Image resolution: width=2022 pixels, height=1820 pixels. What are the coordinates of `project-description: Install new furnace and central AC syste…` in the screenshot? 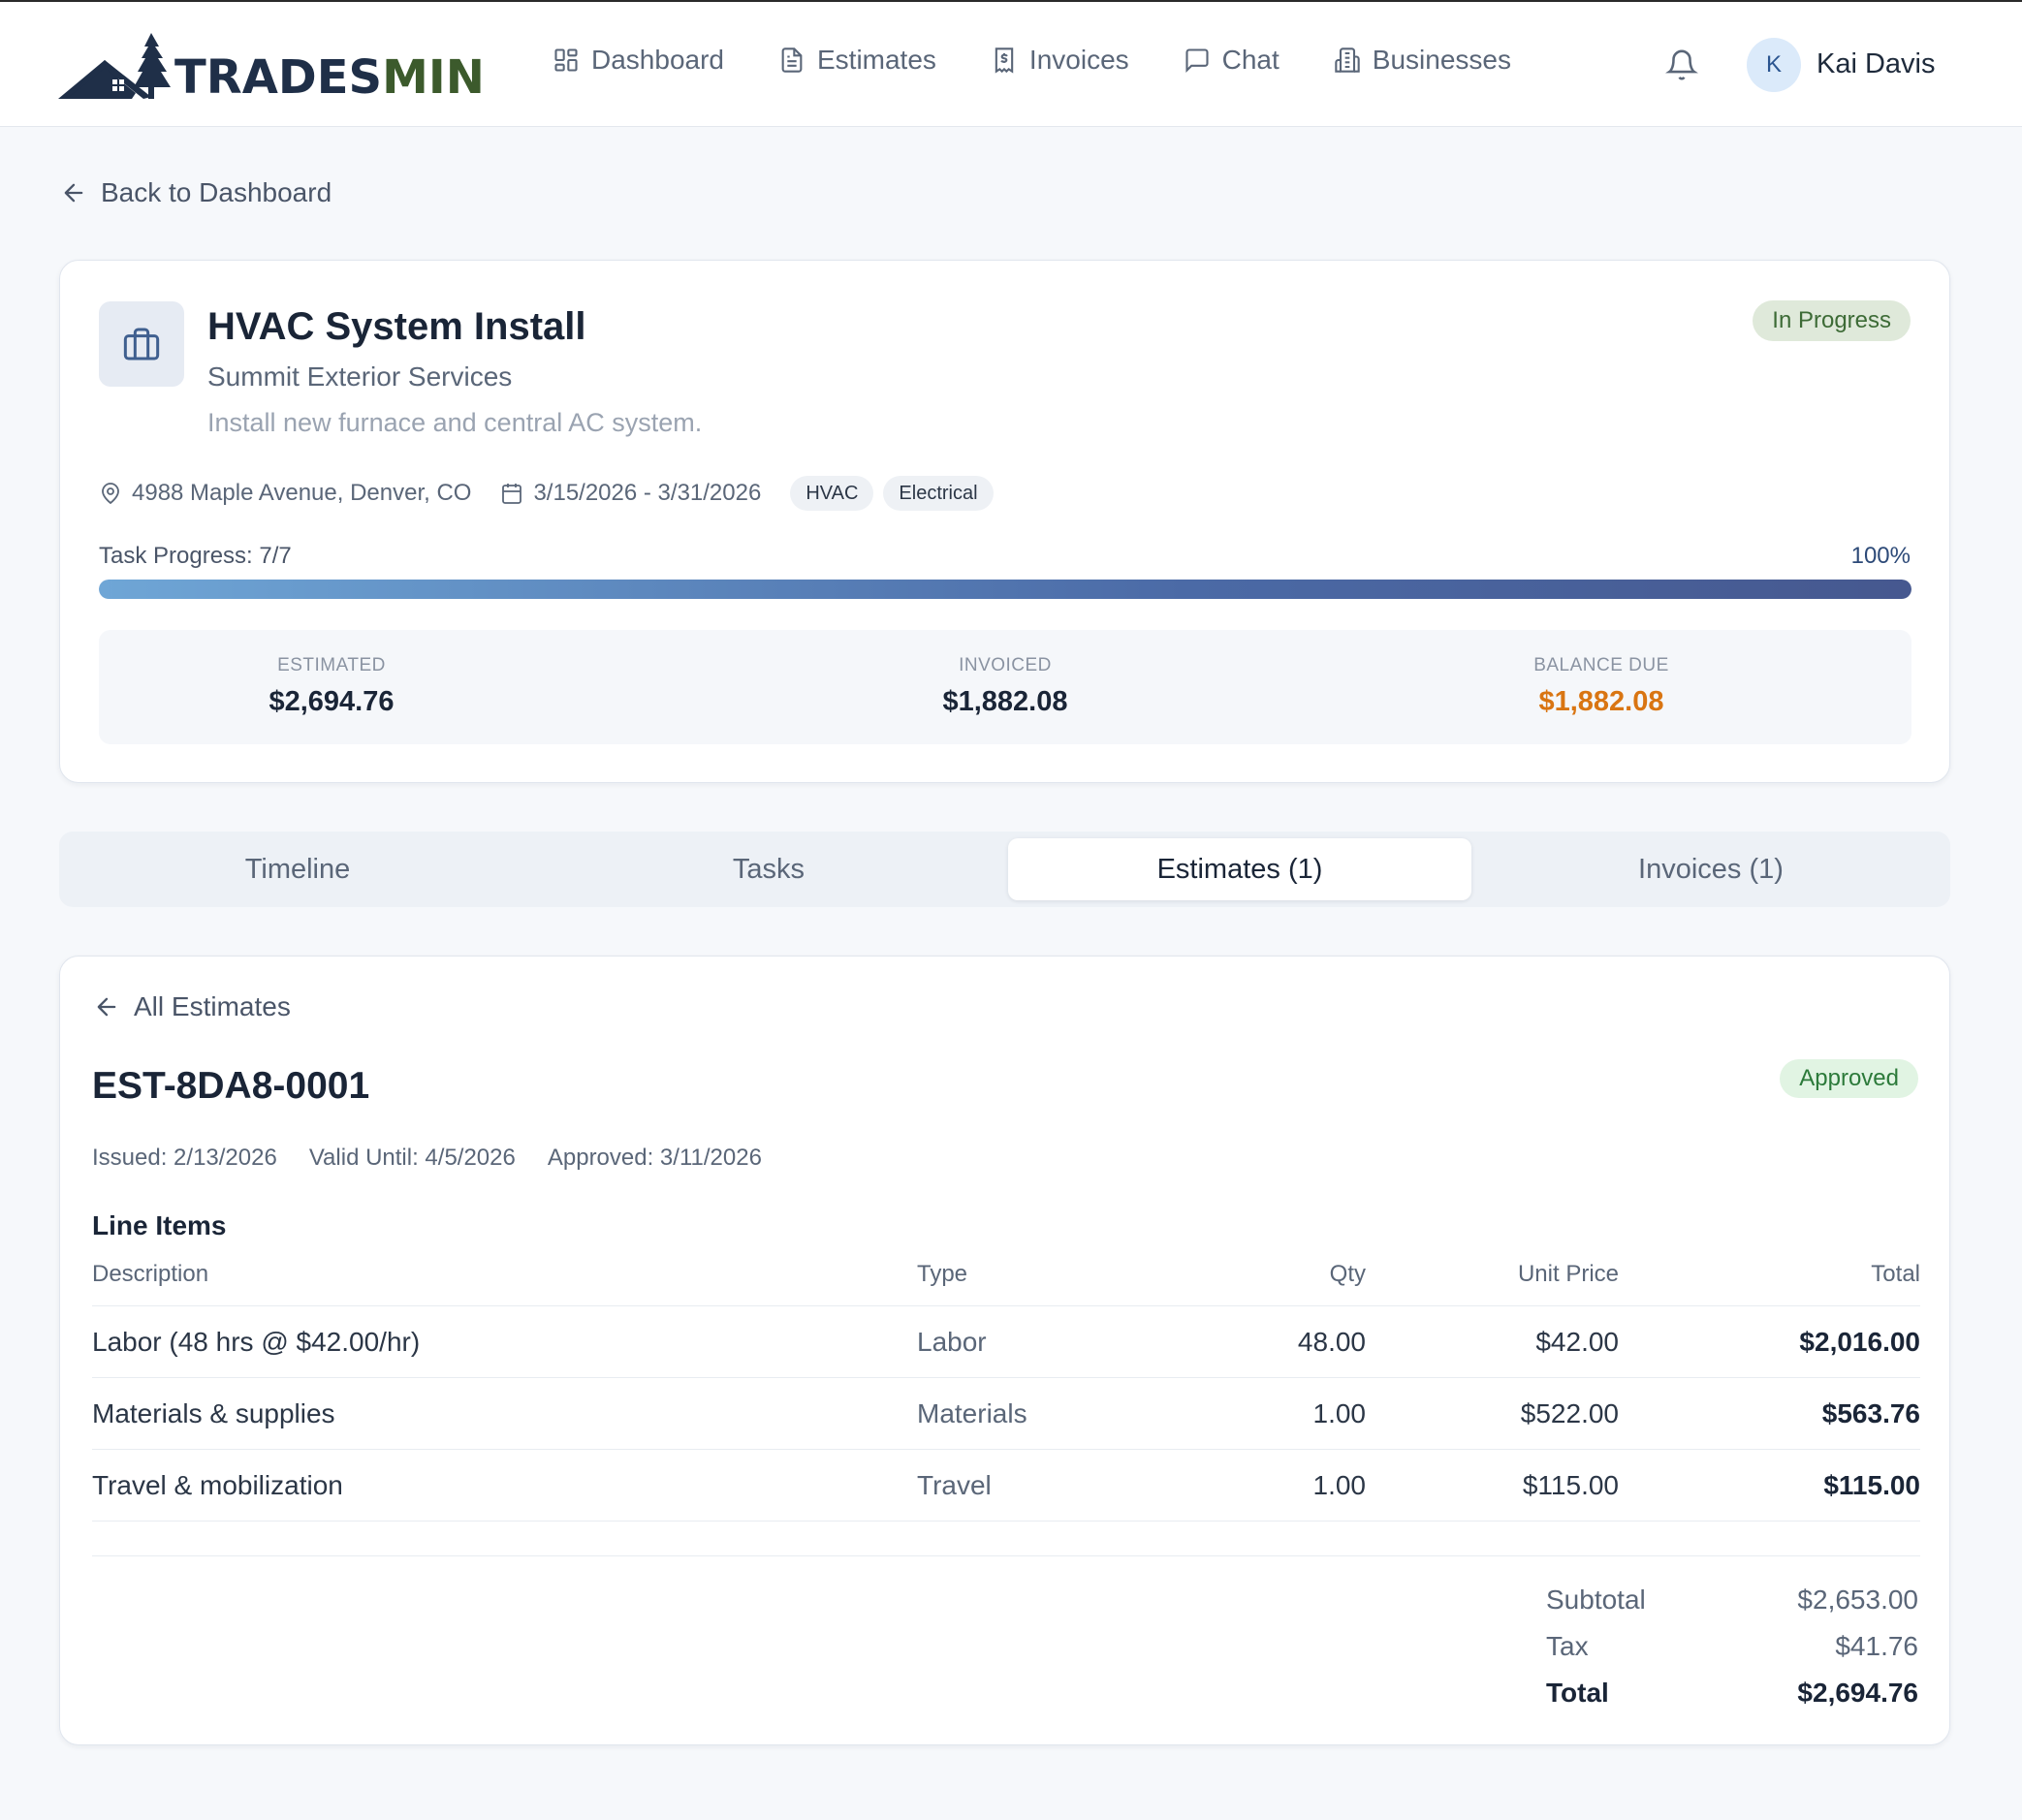 It's located at (455, 423).